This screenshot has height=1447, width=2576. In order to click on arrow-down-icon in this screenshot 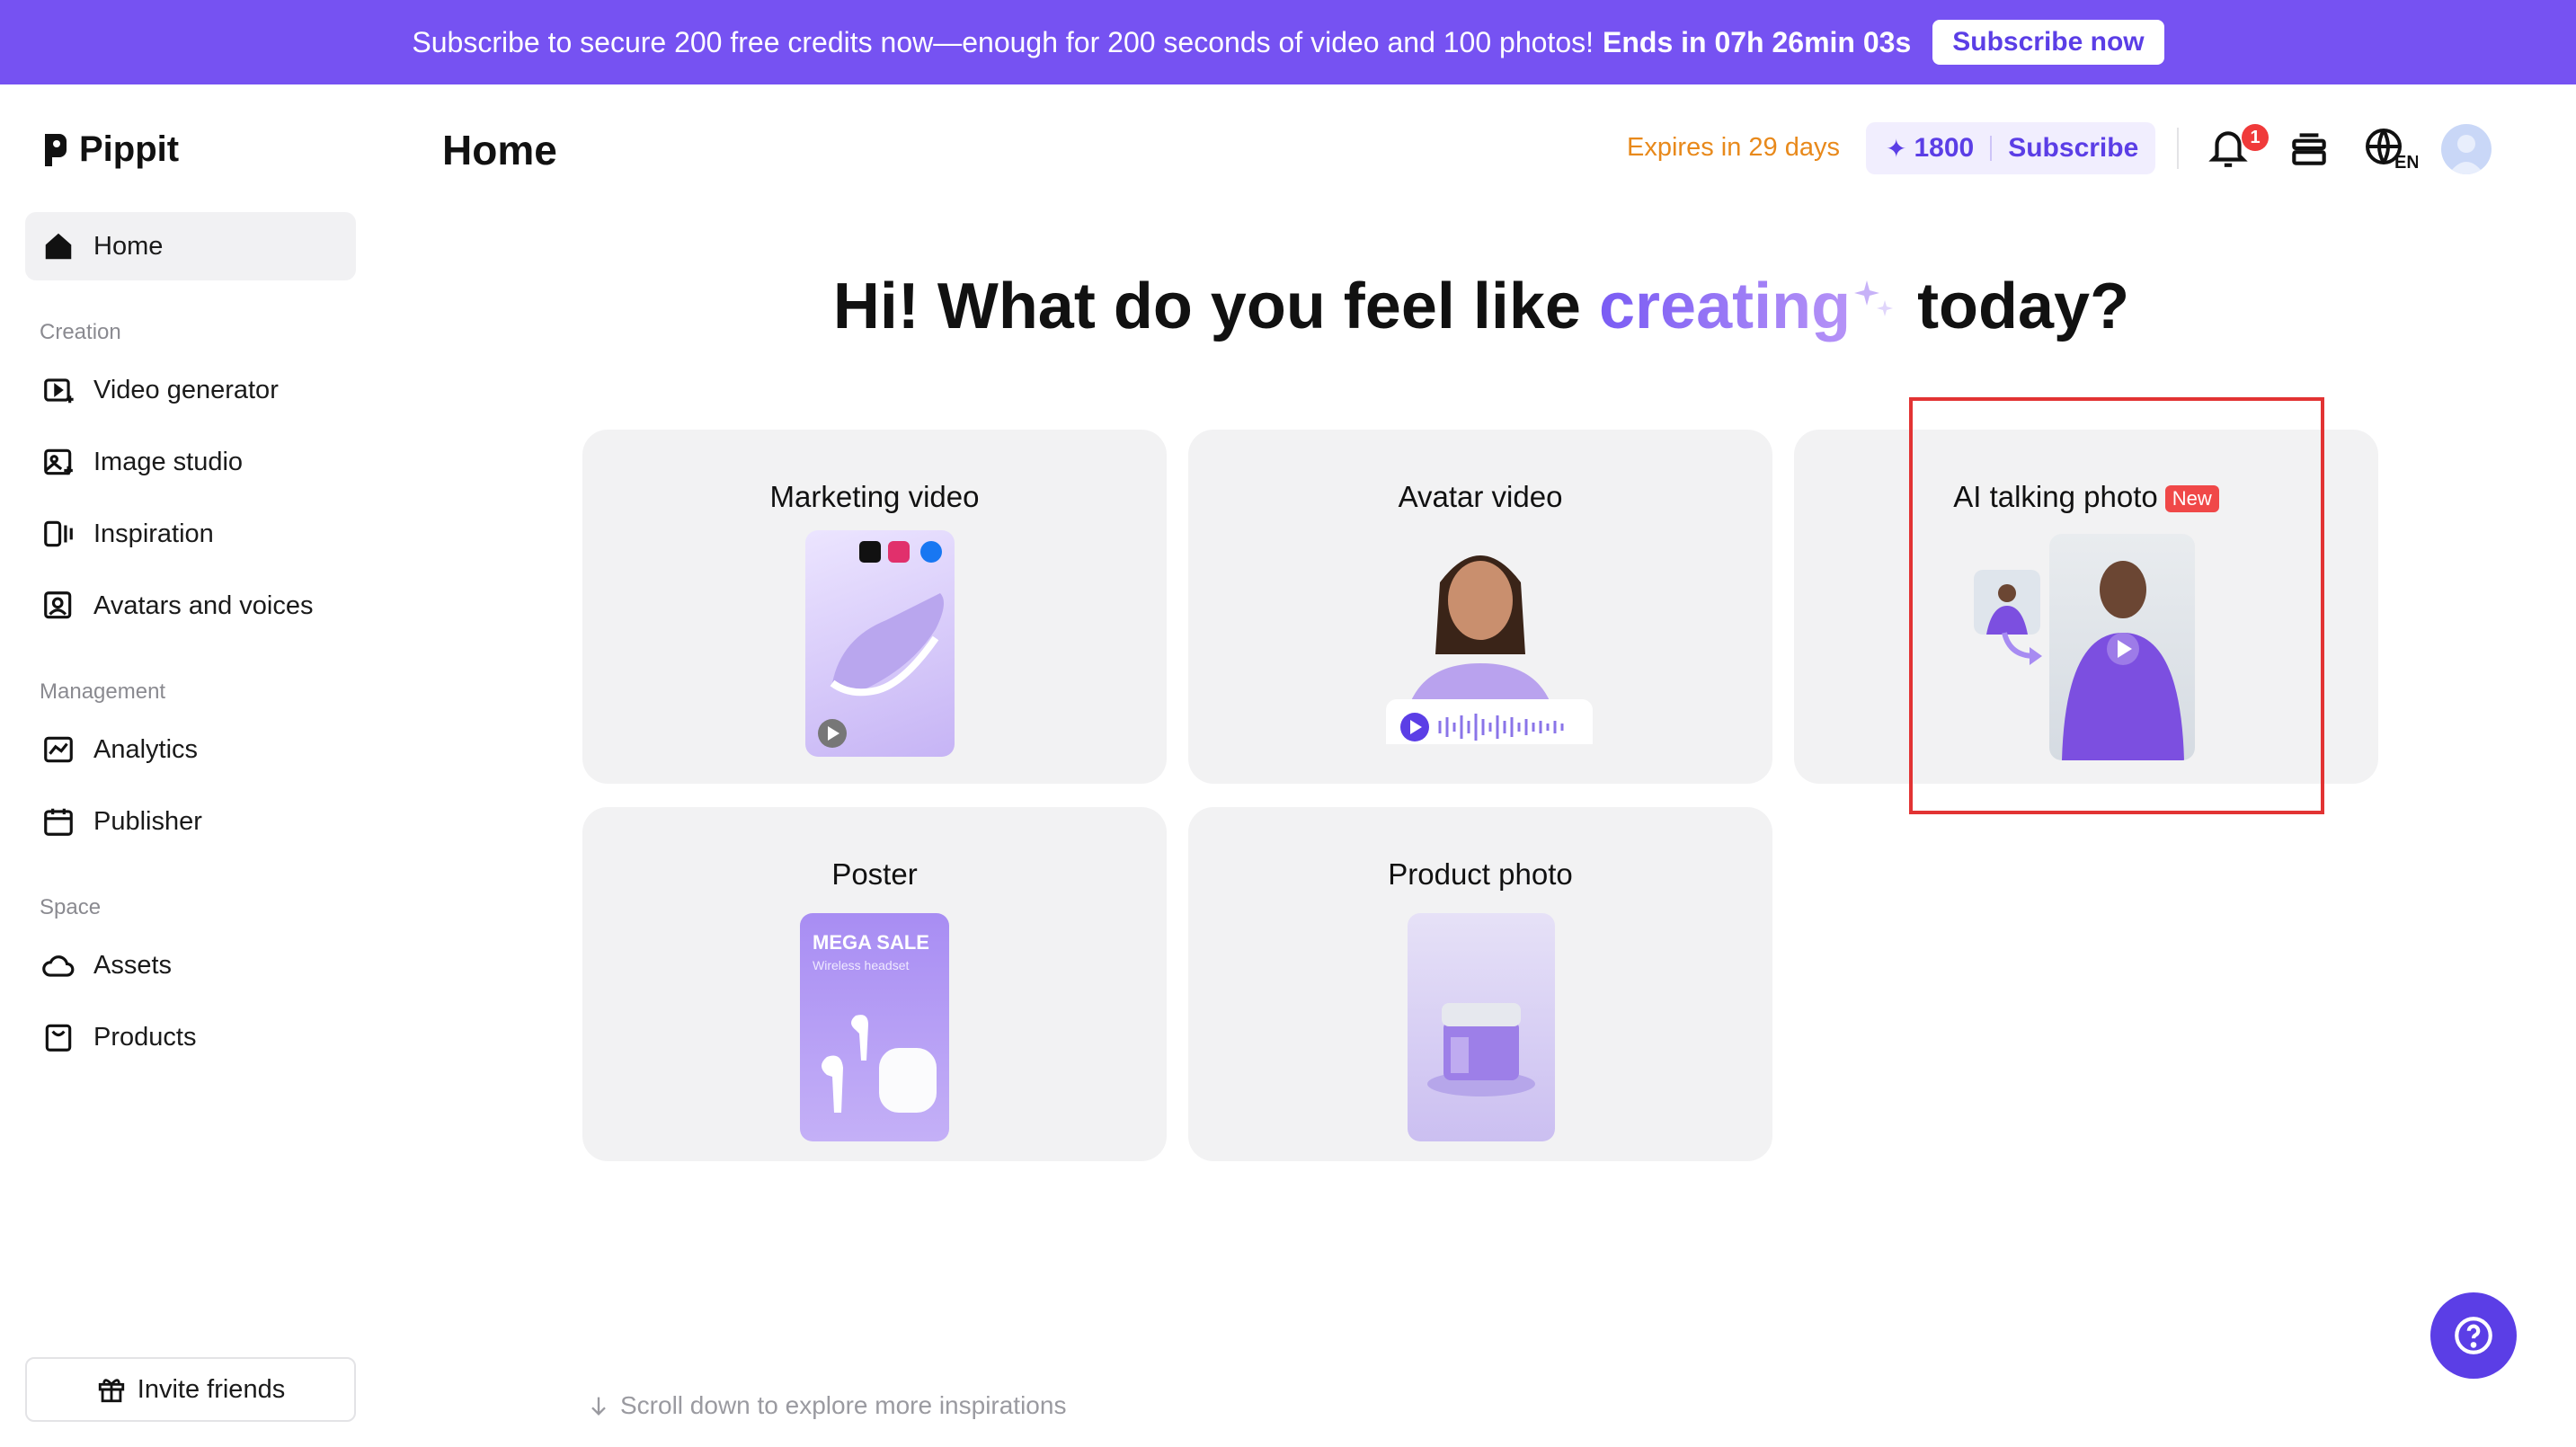, I will do `click(598, 1406)`.